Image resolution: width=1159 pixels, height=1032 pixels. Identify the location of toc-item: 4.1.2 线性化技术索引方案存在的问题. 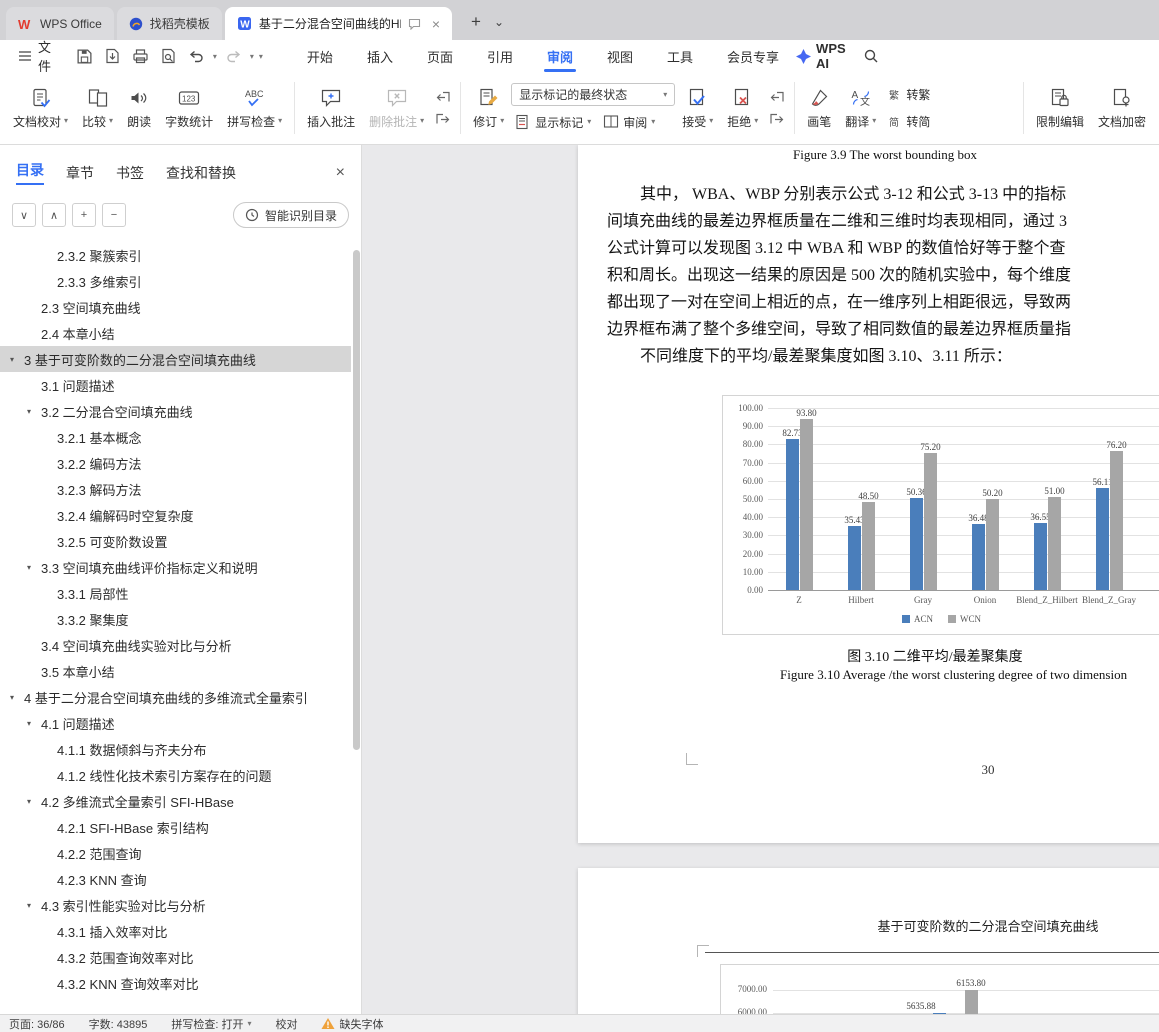
(175, 775).